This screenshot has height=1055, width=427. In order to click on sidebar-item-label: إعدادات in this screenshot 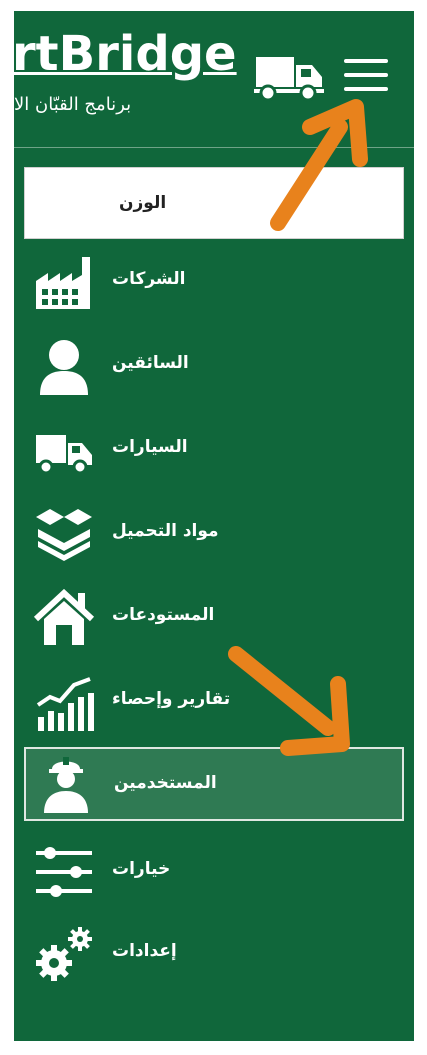, I will do `click(144, 951)`.